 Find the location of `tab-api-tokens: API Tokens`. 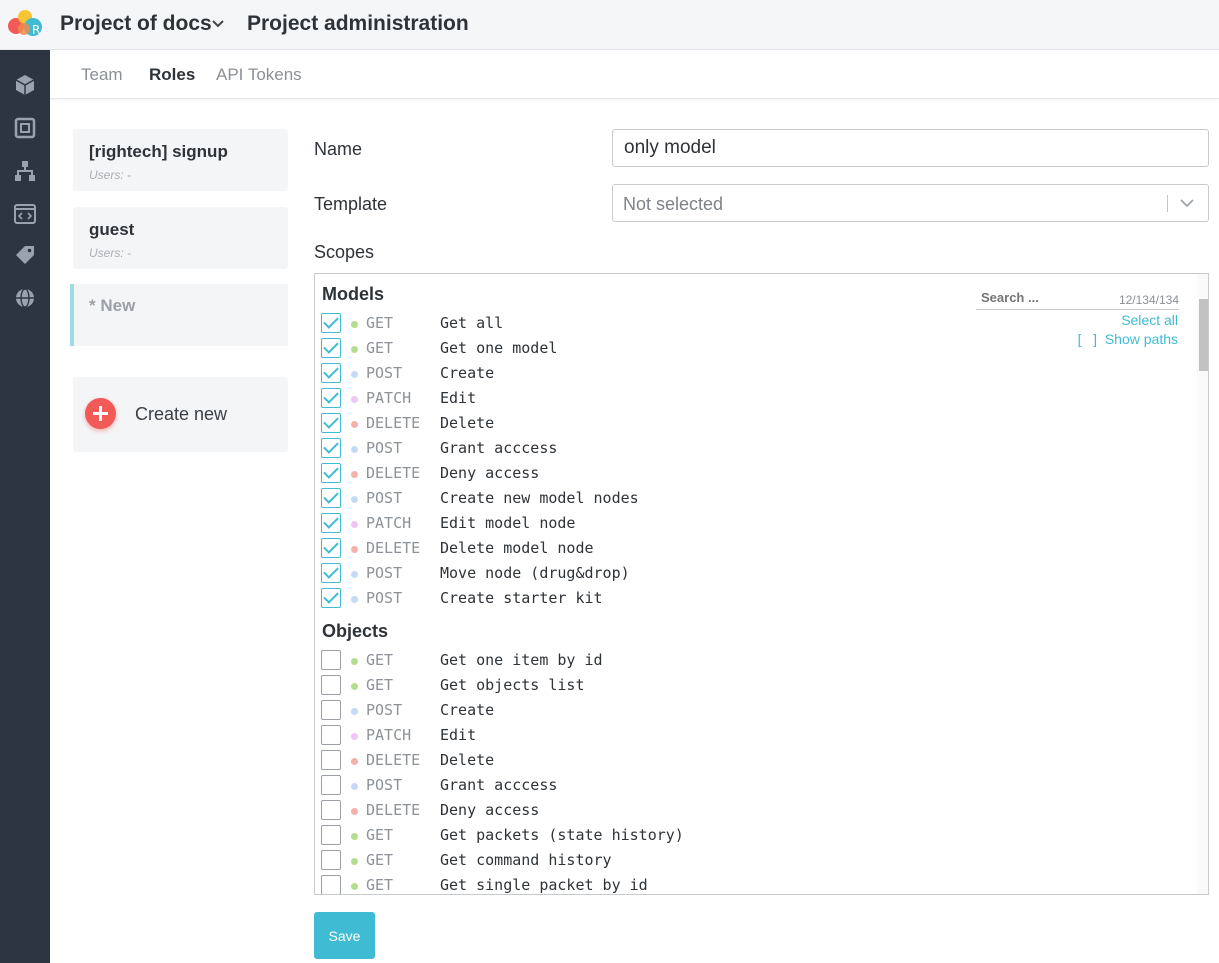

tab-api-tokens: API Tokens is located at coordinates (259, 75).